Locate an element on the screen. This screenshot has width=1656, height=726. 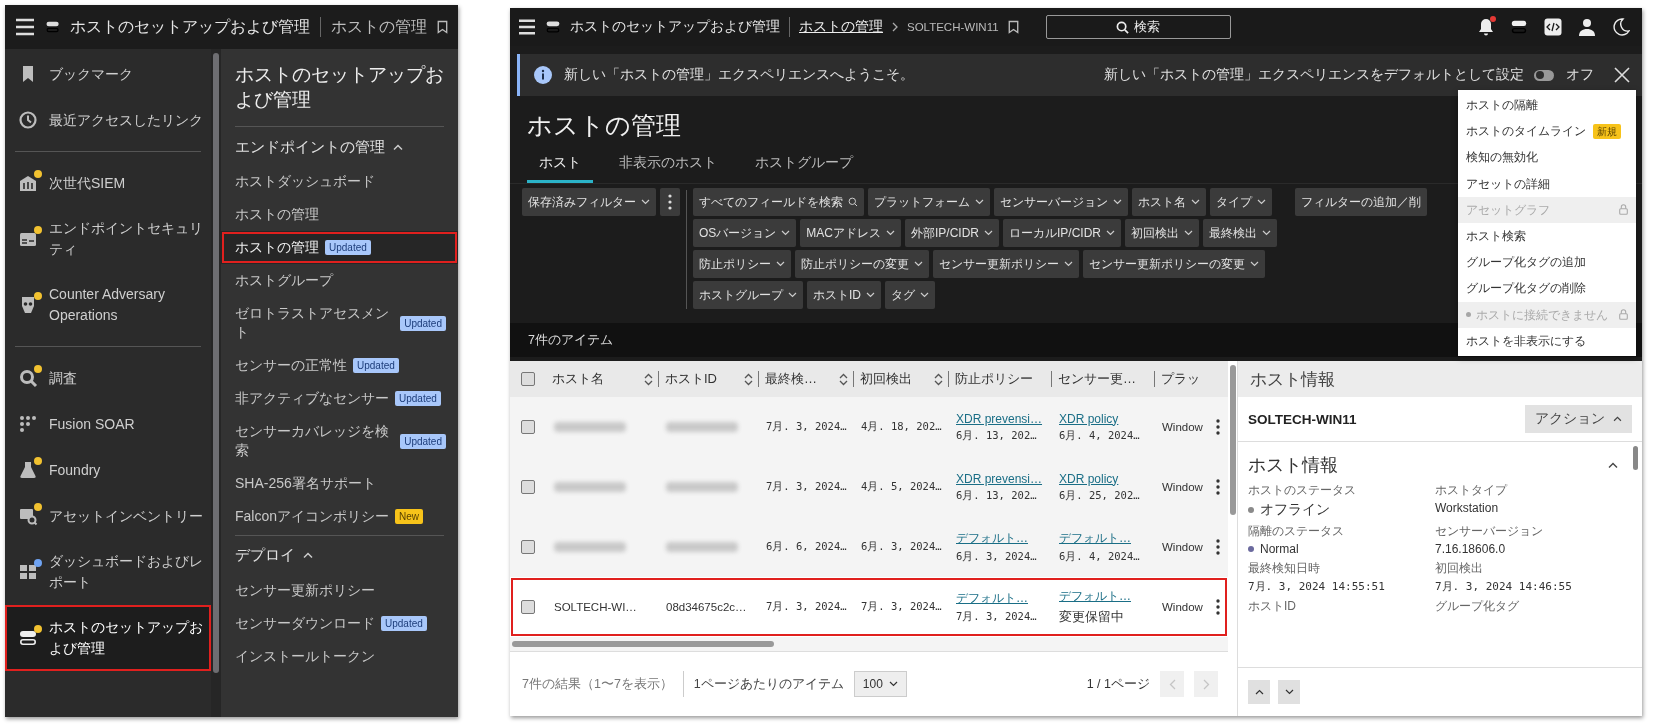
filter-dropdown: 防止ポリシーの変更 is located at coordinates (862, 264).